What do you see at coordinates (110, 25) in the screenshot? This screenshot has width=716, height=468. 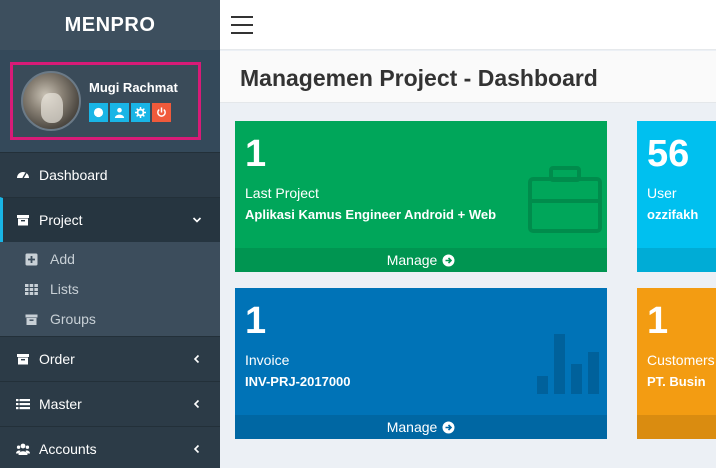 I see `brand-logo: MENPRO` at bounding box center [110, 25].